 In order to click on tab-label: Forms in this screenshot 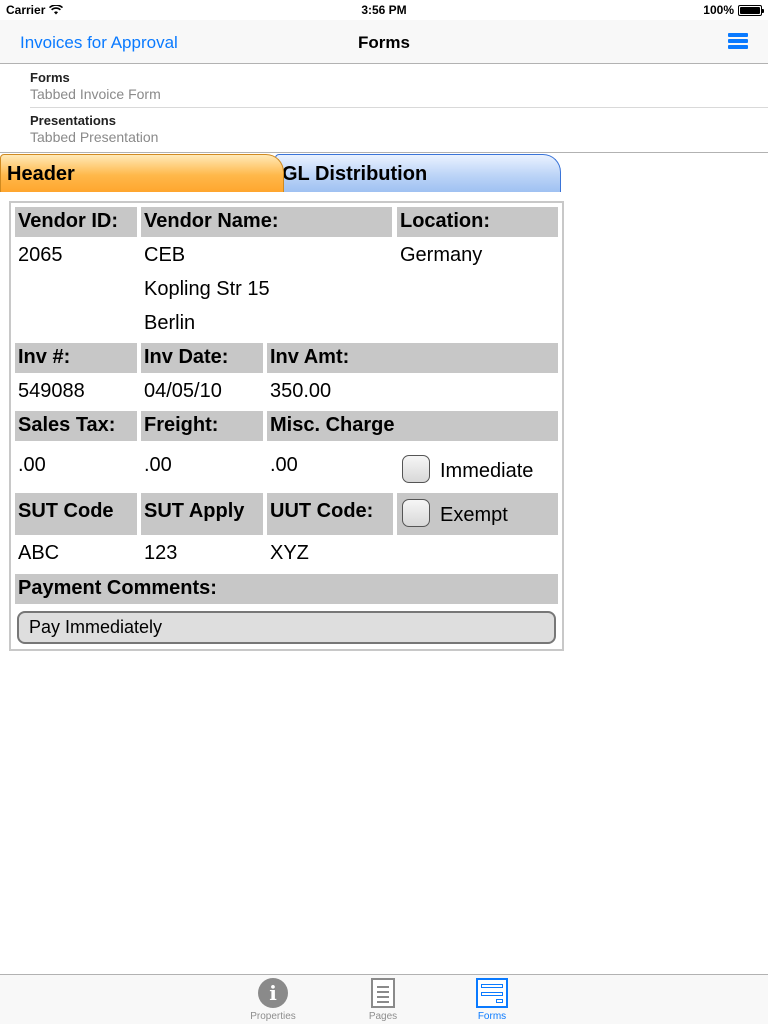, I will do `click(492, 1016)`.